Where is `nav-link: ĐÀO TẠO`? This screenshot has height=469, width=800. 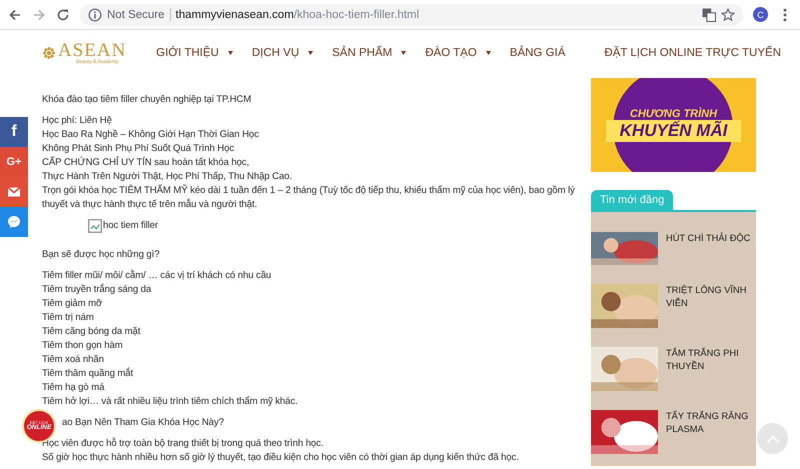 nav-link: ĐÀO TẠO is located at coordinates (458, 52).